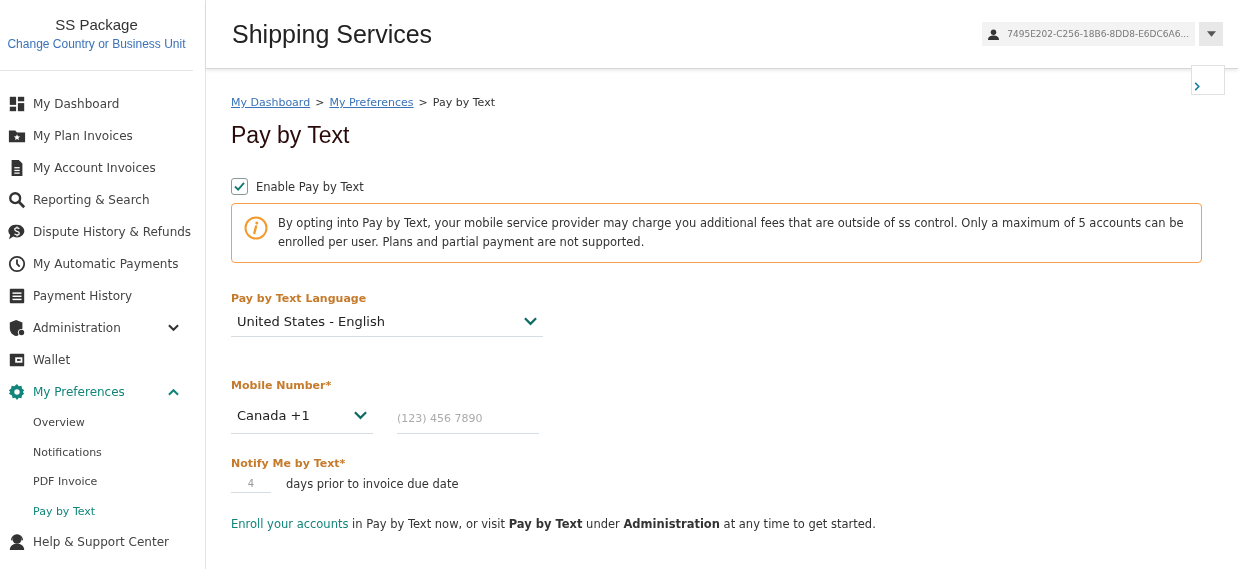 Image resolution: width=1238 pixels, height=569 pixels. What do you see at coordinates (17, 392) in the screenshot?
I see `settings-icon` at bounding box center [17, 392].